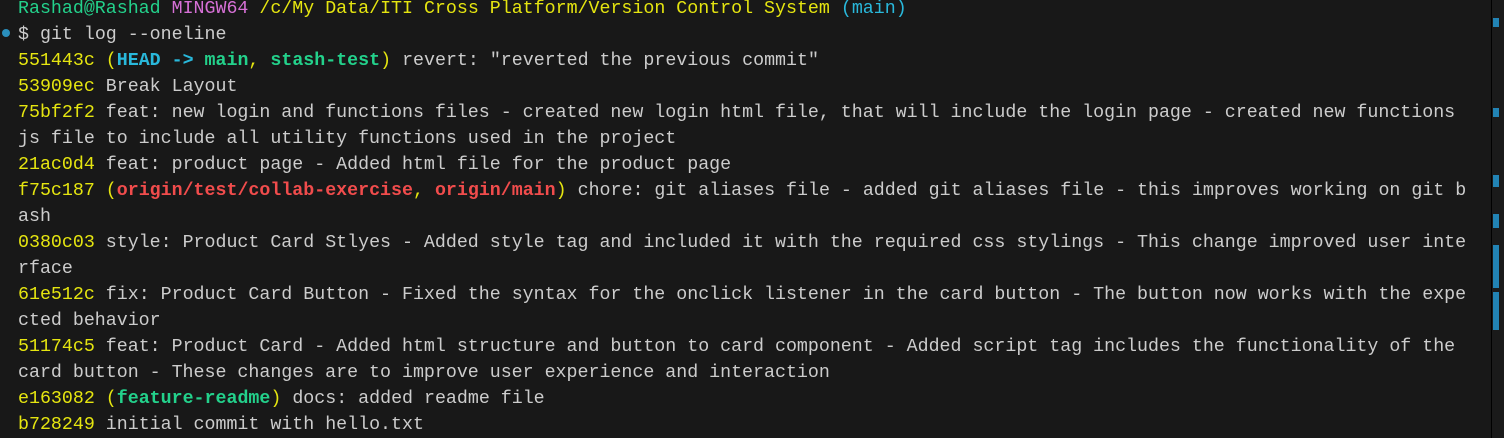 The width and height of the screenshot is (1504, 438). I want to click on command-text: git log --oneline, so click(133, 35).